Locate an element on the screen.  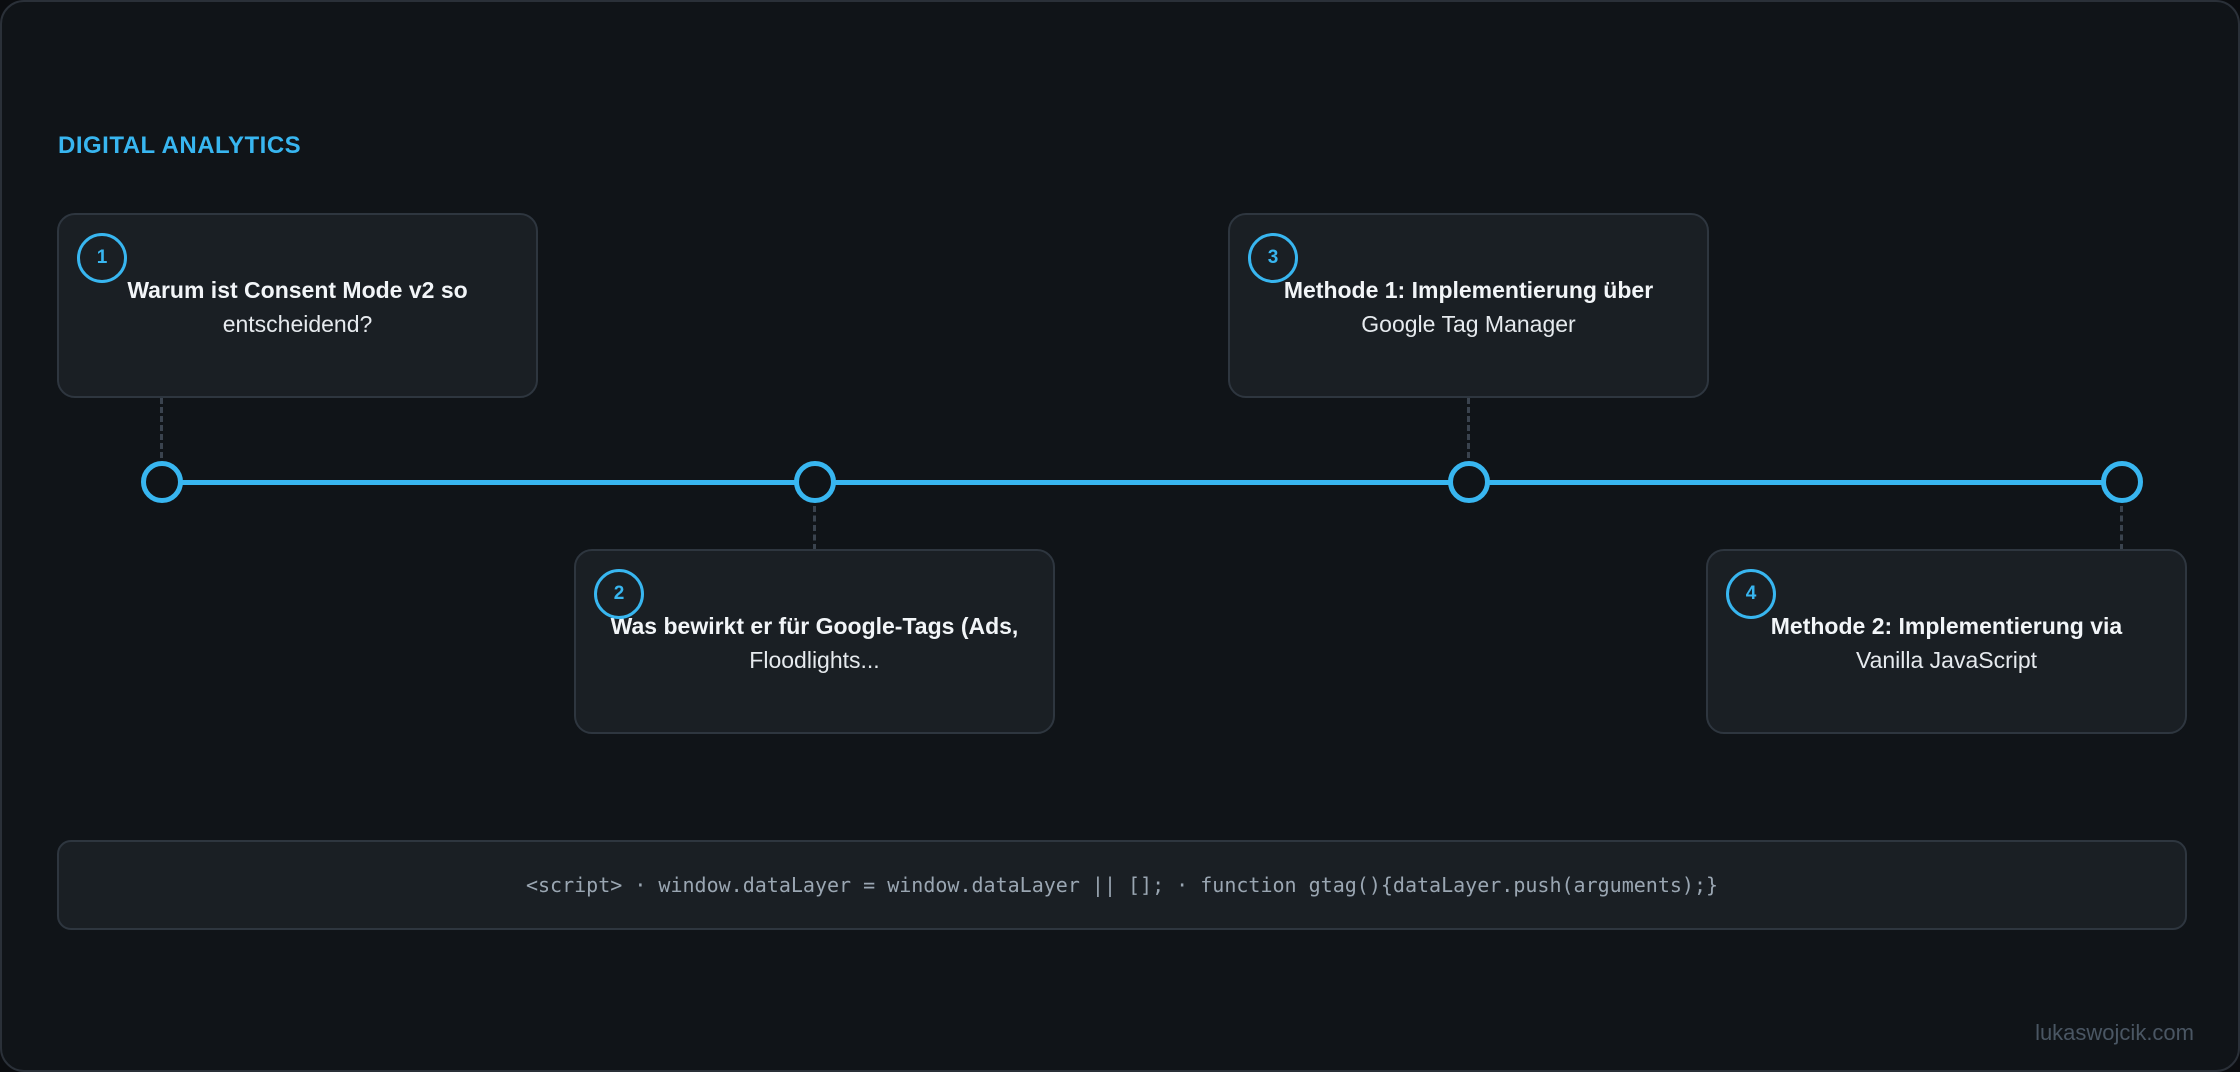
step-title: Warum ist Consent Mode v2 so is located at coordinates (297, 290).